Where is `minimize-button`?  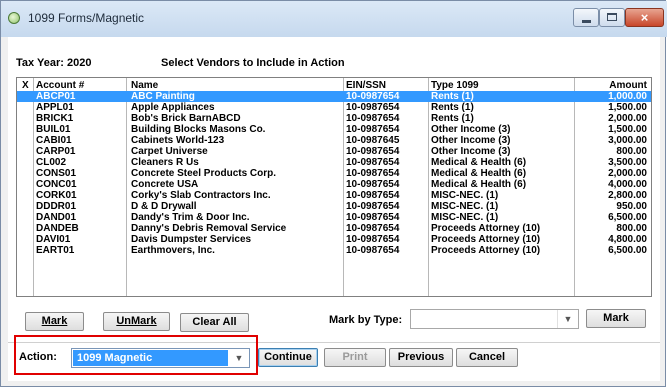 minimize-button is located at coordinates (586, 17).